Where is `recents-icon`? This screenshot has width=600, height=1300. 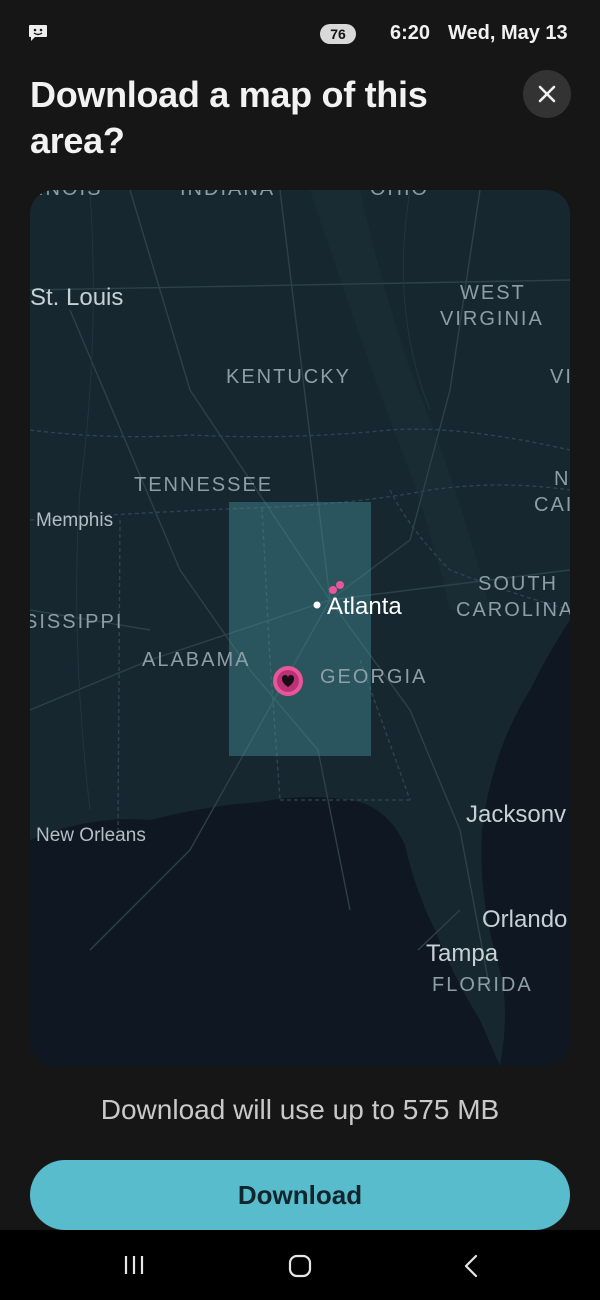
recents-icon is located at coordinates (134, 1265).